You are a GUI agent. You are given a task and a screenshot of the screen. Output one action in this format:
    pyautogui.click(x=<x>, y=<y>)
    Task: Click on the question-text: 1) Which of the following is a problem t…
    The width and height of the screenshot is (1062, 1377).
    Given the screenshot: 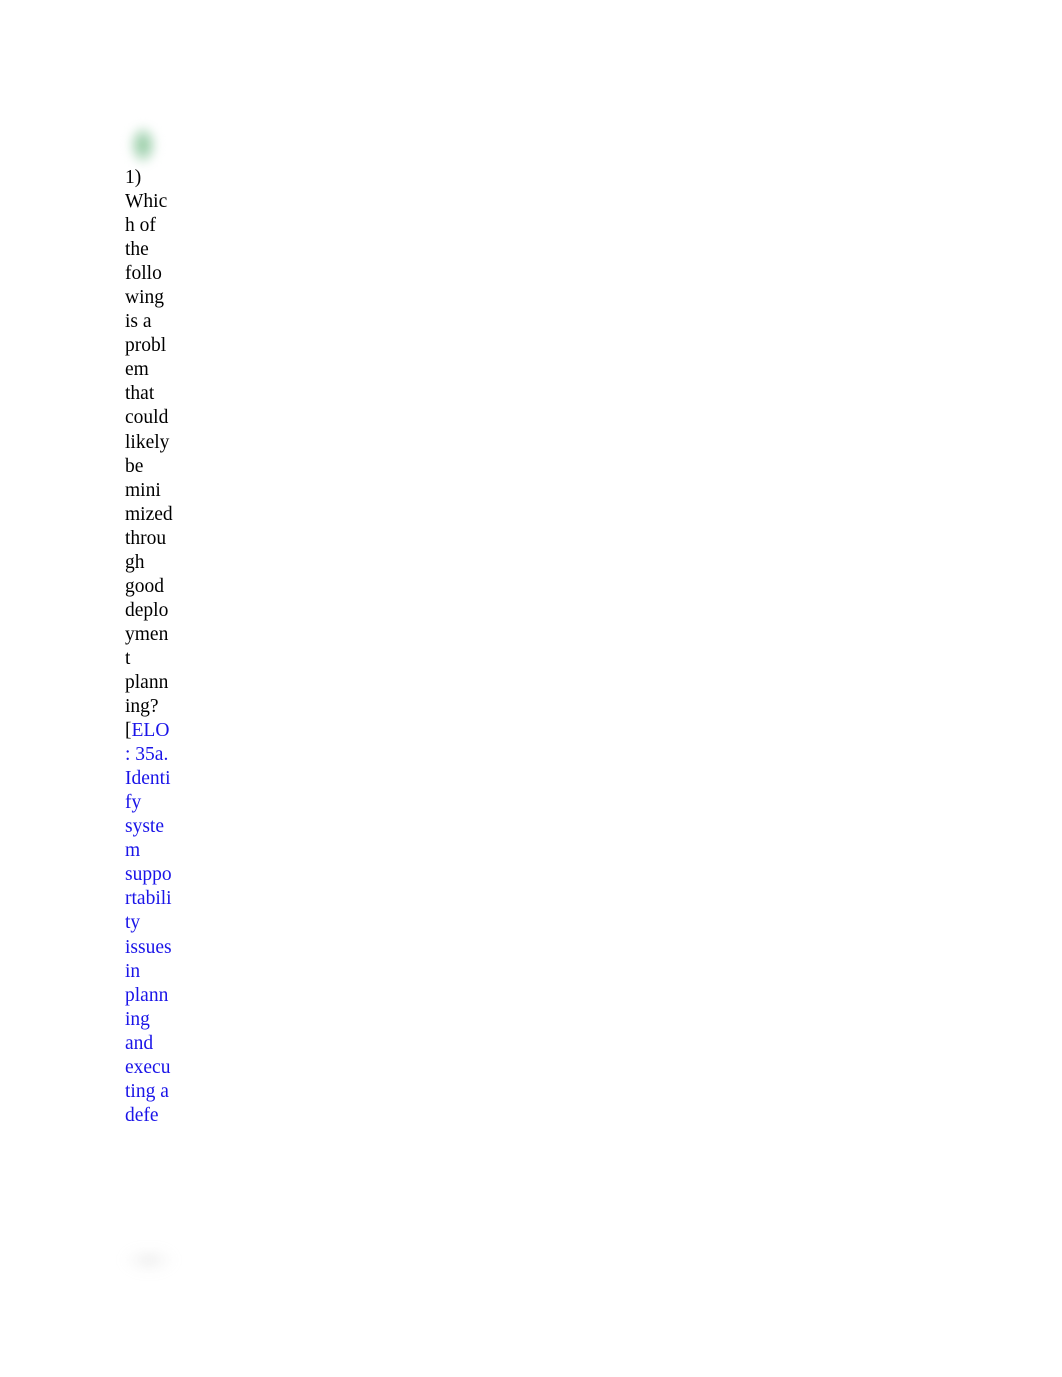 What is the action you would take?
    pyautogui.click(x=149, y=442)
    